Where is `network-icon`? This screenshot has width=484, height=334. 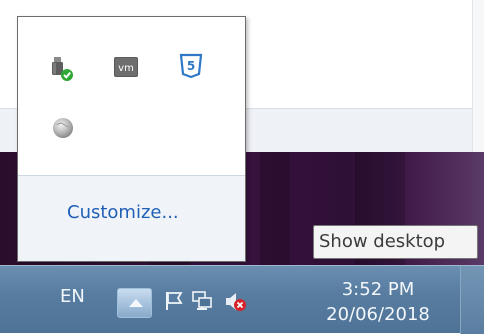 network-icon is located at coordinates (202, 301).